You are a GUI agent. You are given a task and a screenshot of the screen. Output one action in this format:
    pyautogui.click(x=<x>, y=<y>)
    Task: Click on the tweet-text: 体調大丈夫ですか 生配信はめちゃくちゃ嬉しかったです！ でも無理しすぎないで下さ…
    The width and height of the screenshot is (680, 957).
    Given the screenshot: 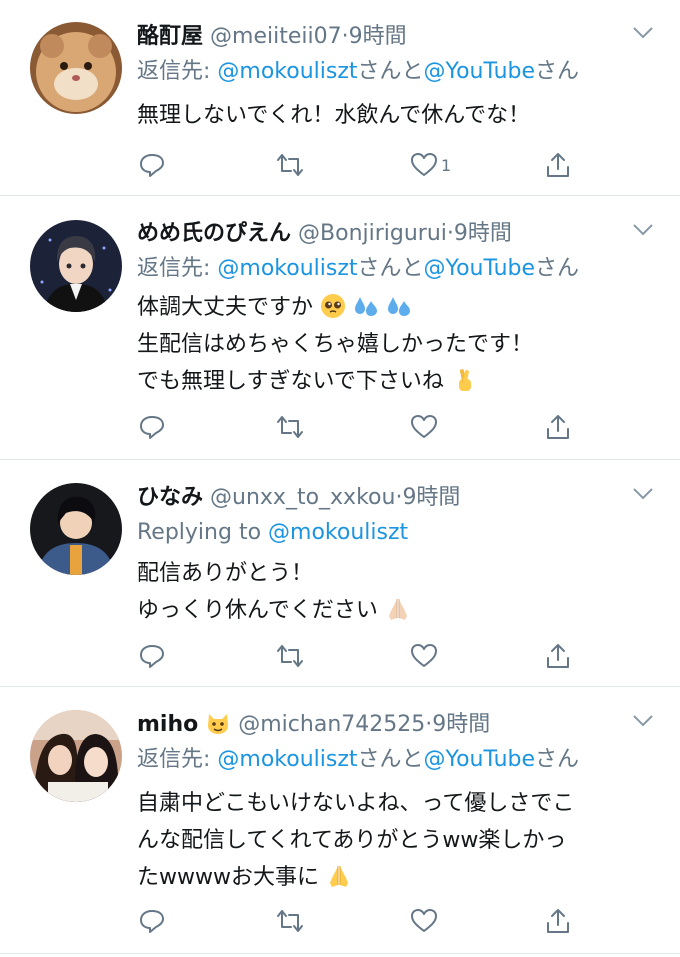 What is the action you would take?
    pyautogui.click(x=335, y=344)
    